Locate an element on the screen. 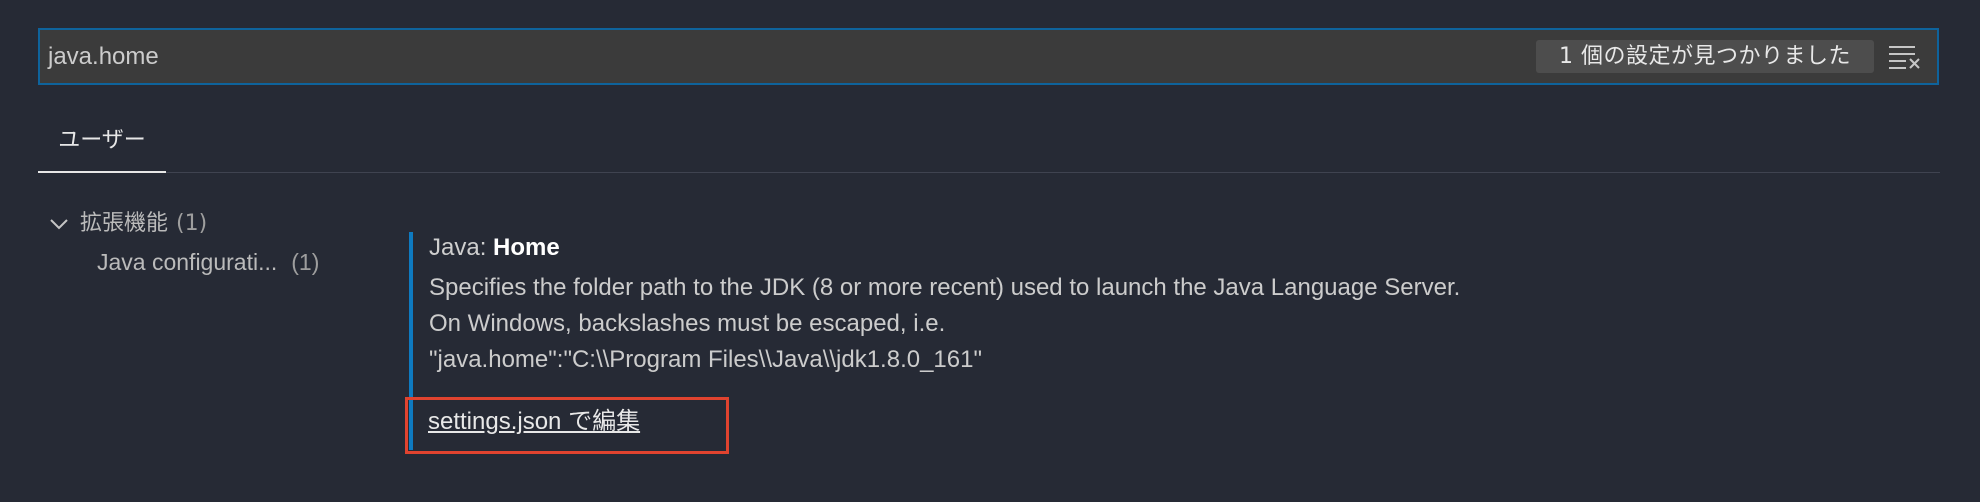 This screenshot has width=1980, height=502. toc-item-count: (1) is located at coordinates (305, 262).